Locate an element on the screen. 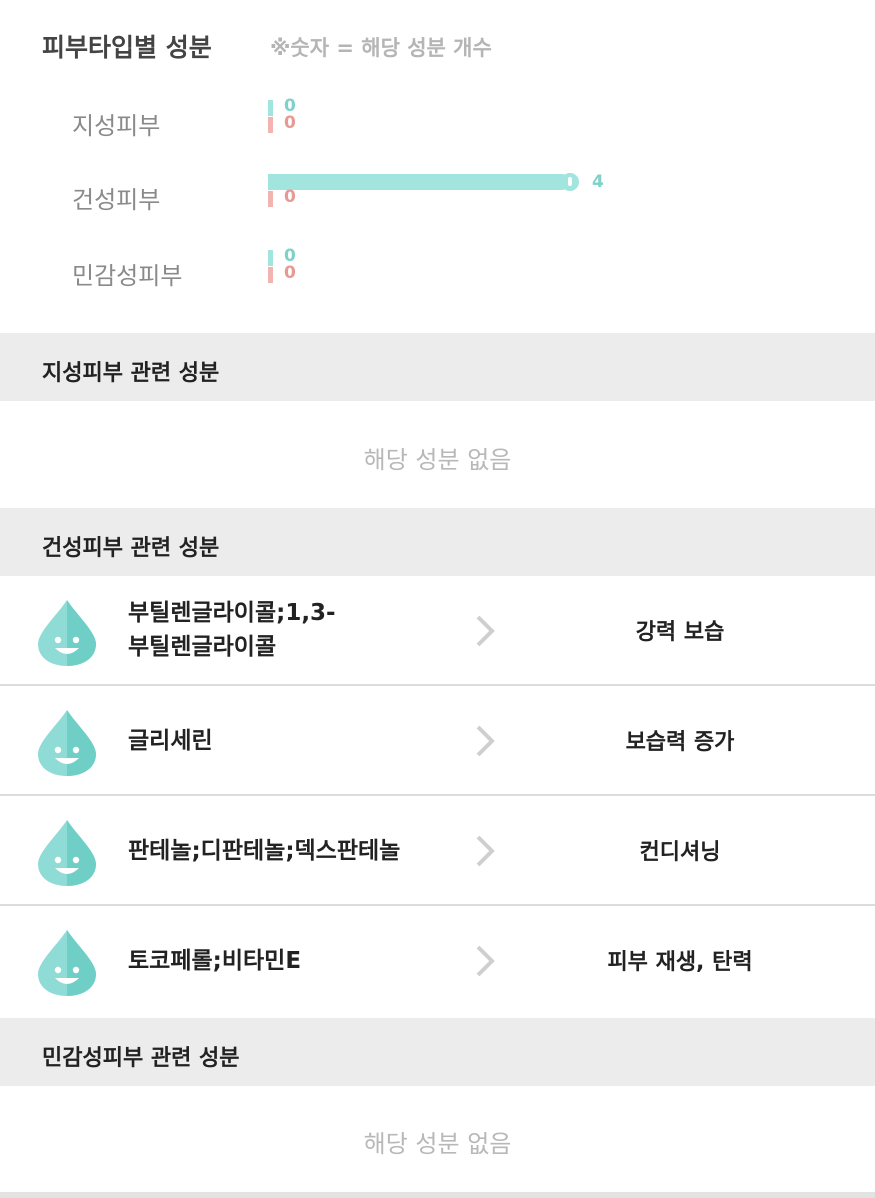 The height and width of the screenshot is (1198, 875). ingredient-name: 판테놀;디판테놀;덱스판테놀 is located at coordinates (278, 851).